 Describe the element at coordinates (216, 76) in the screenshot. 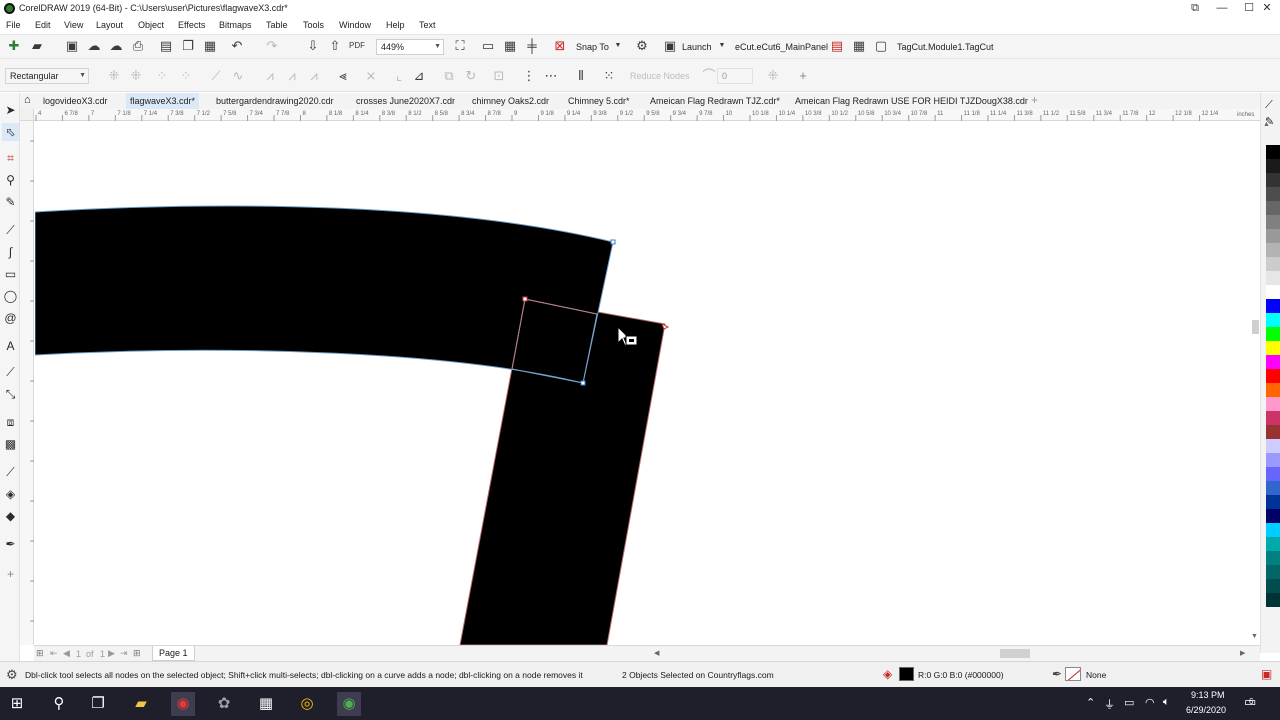

I see `to-line-icon: ⟋` at that location.